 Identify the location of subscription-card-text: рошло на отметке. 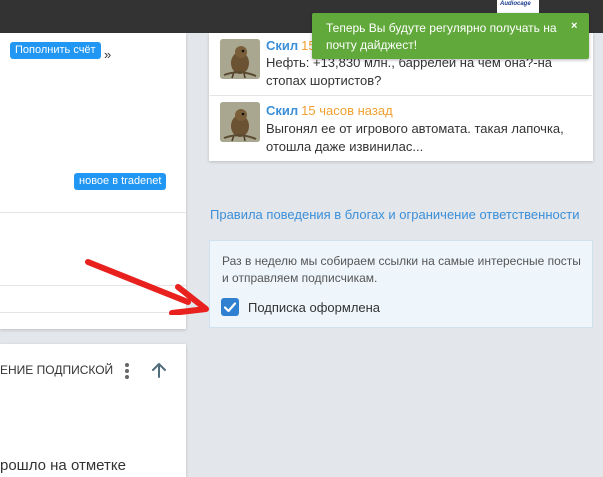
(63, 465).